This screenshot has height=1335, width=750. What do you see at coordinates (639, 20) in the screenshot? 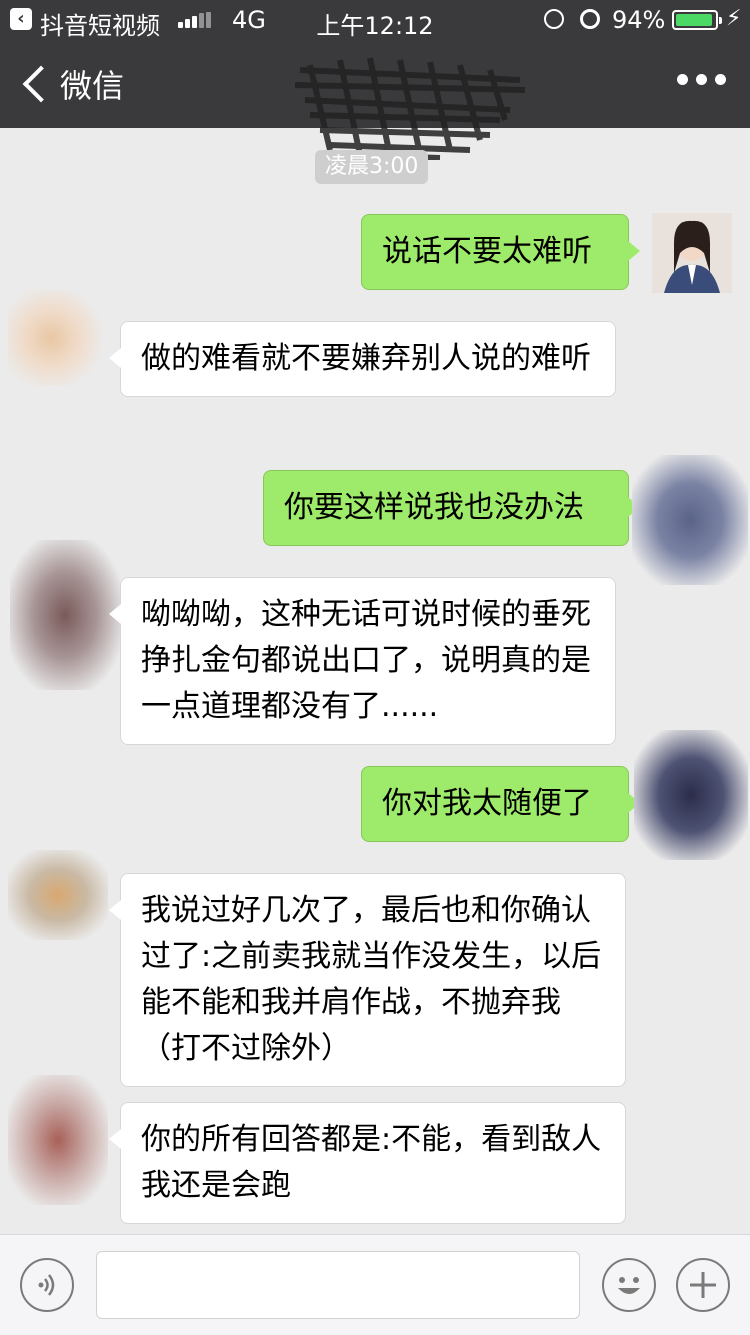
I see `battery-percent: 94%` at bounding box center [639, 20].